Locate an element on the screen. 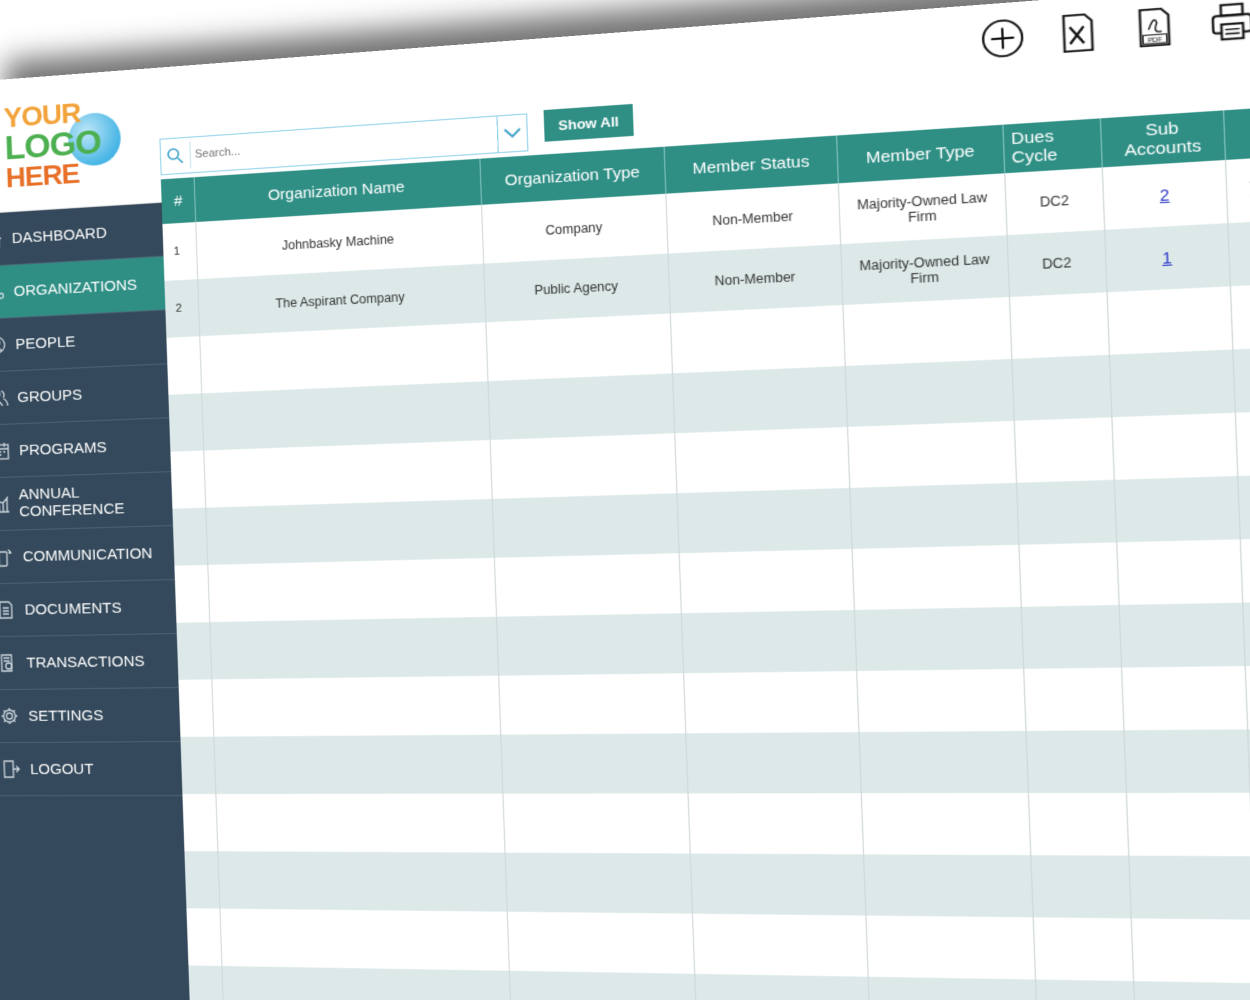  sidebar-item-programs: PROGRAMS is located at coordinates (86, 448).